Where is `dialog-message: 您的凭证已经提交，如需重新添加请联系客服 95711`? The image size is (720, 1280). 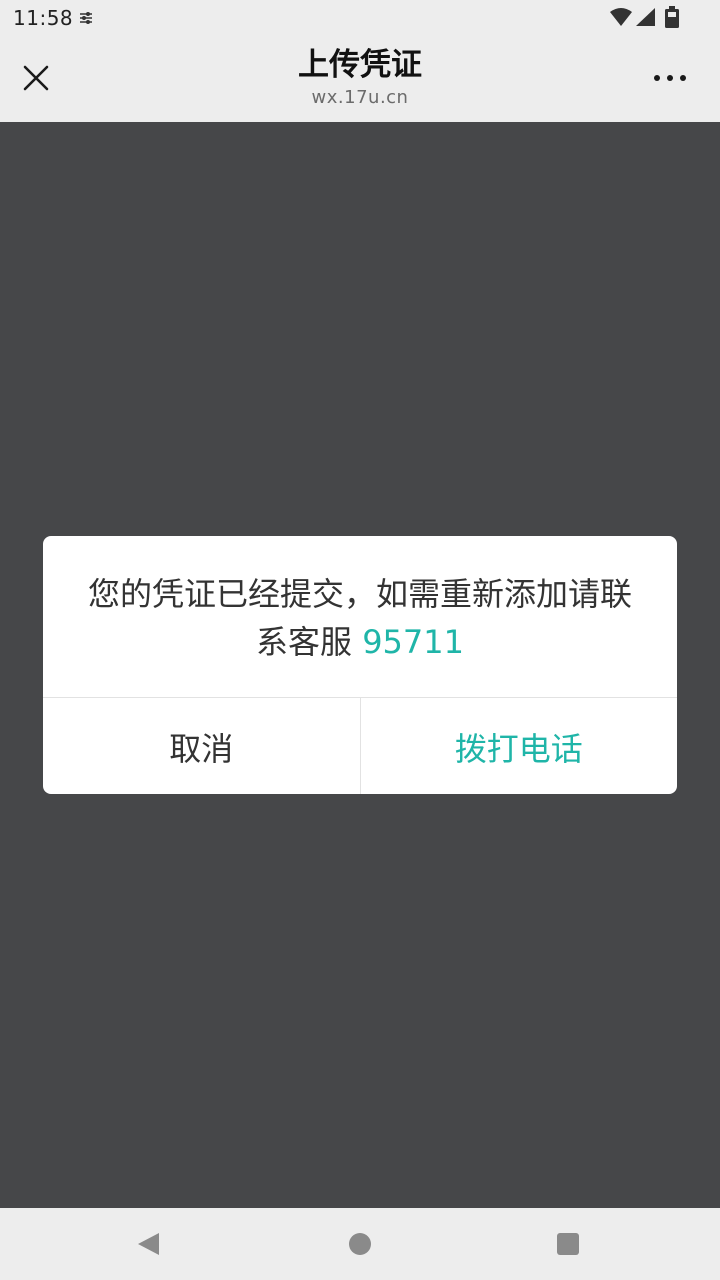 dialog-message: 您的凭证已经提交，如需重新添加请联系客服 95711 is located at coordinates (360, 616).